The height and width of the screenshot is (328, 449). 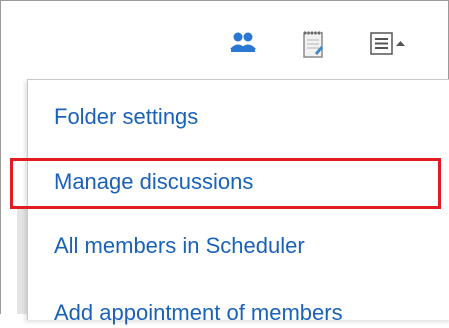 I want to click on menu-item-label: Manage discussions, so click(x=154, y=181).